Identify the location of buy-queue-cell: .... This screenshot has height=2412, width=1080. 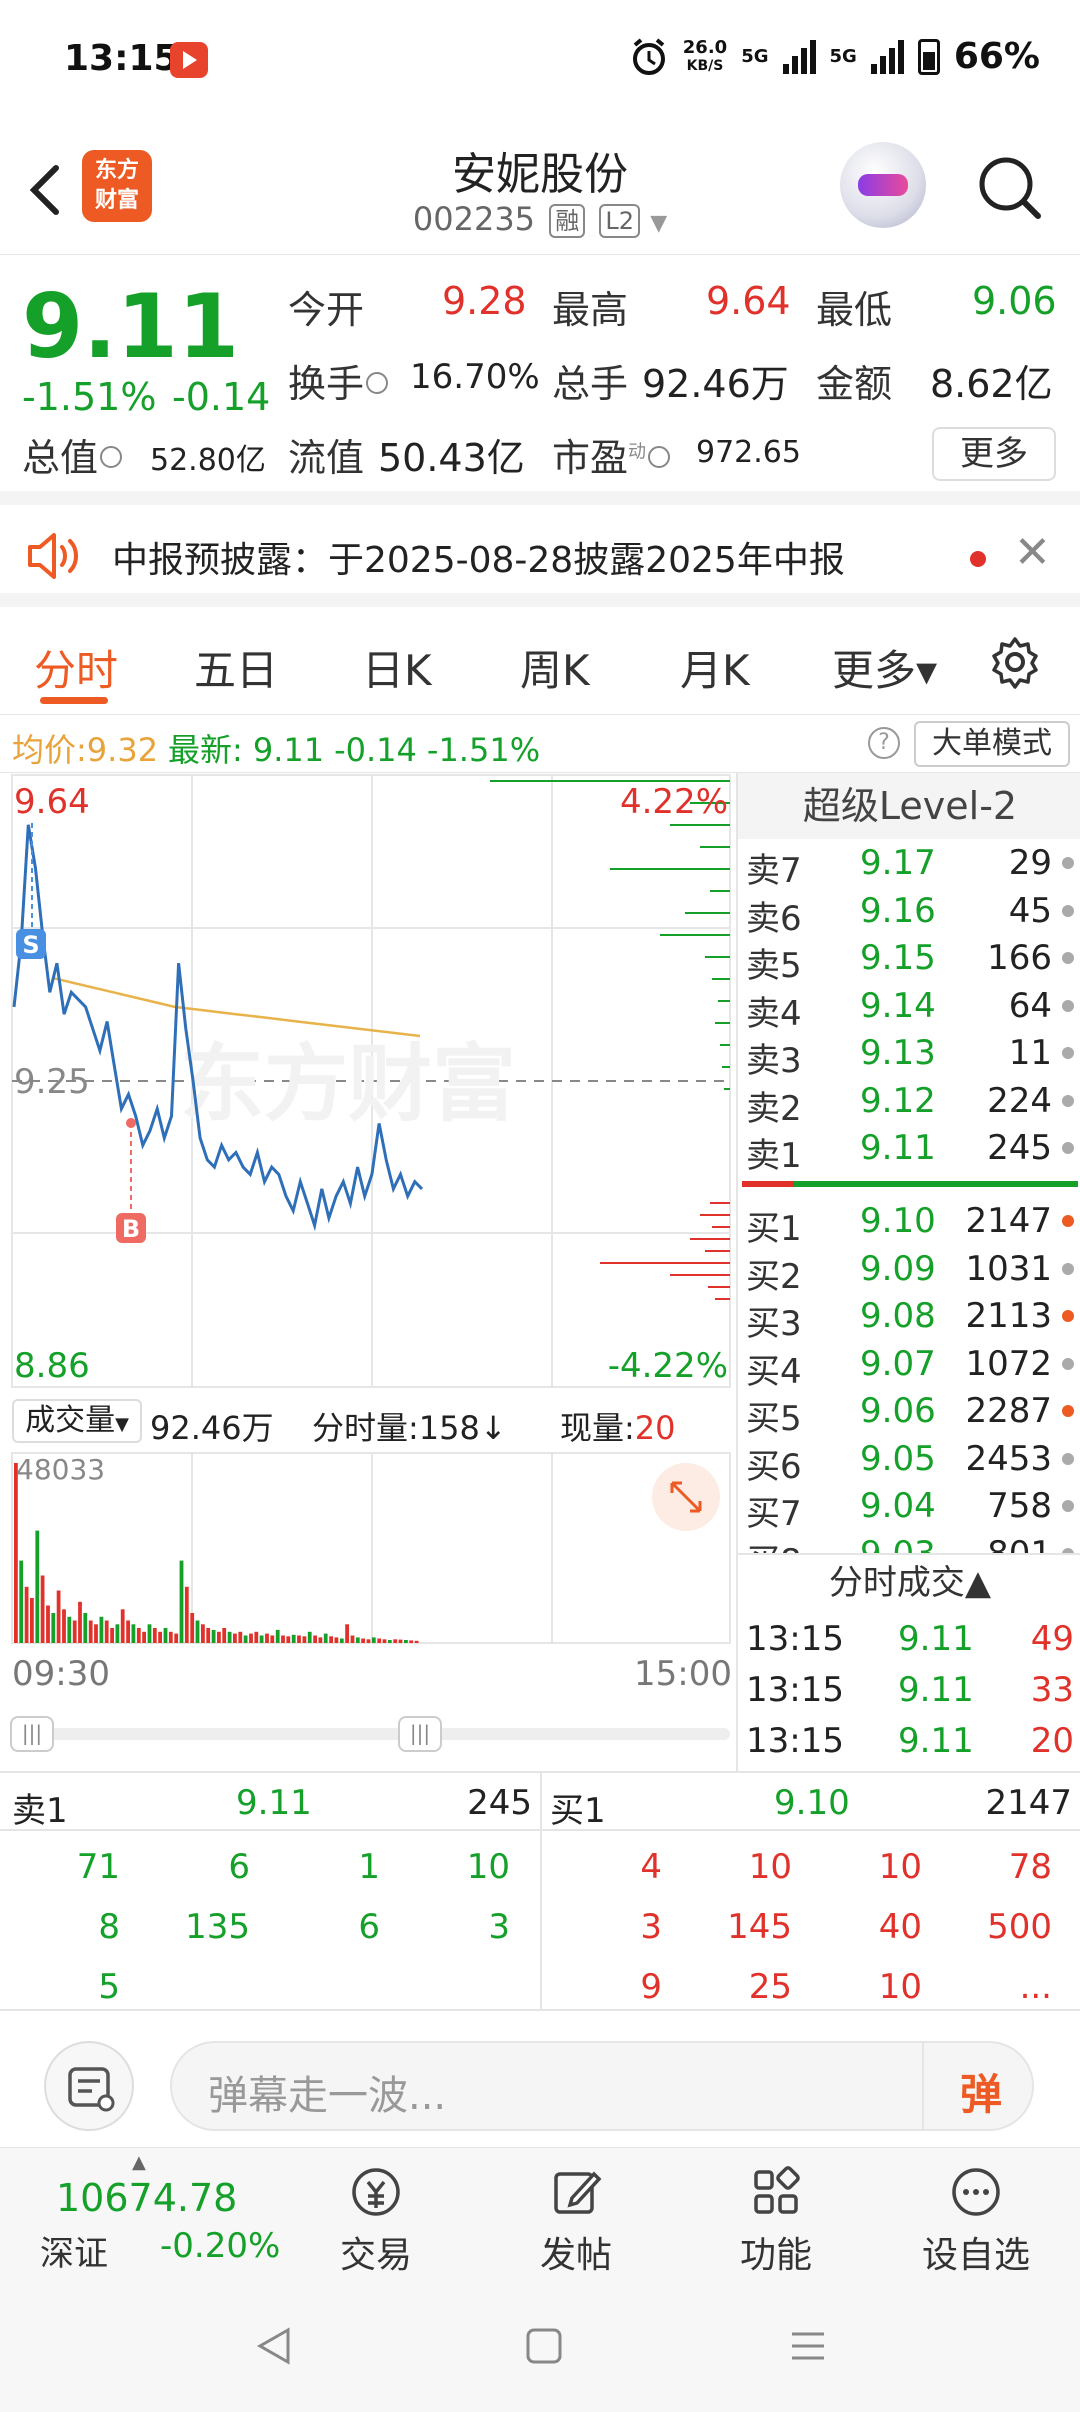
(1035, 1987).